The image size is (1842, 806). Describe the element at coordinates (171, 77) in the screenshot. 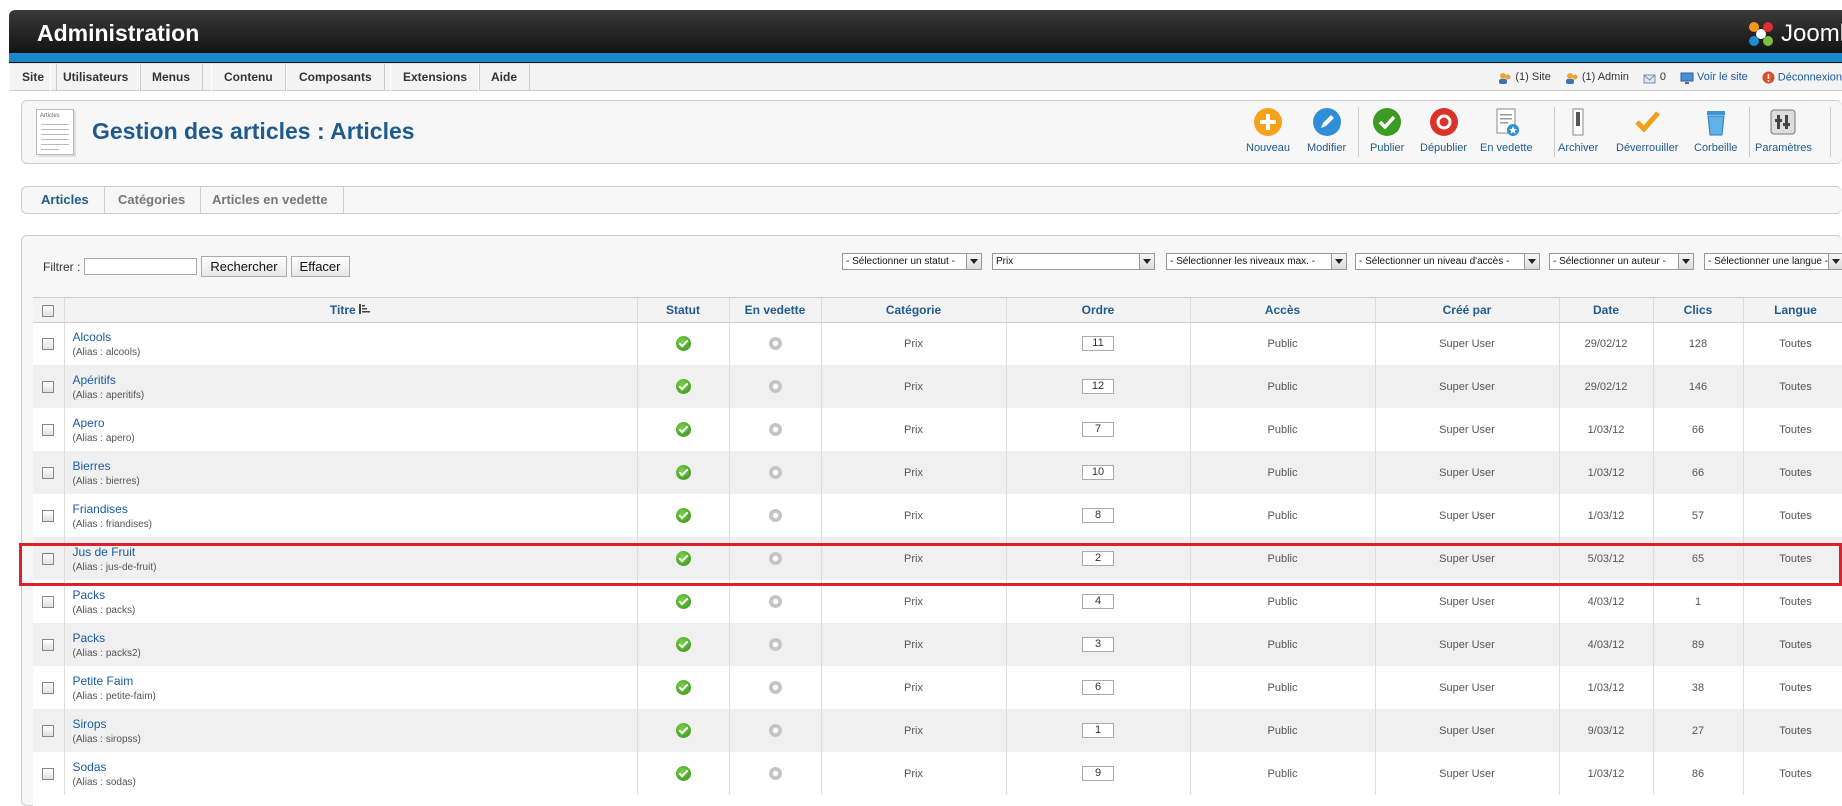

I see `menu-menus: Menus` at that location.